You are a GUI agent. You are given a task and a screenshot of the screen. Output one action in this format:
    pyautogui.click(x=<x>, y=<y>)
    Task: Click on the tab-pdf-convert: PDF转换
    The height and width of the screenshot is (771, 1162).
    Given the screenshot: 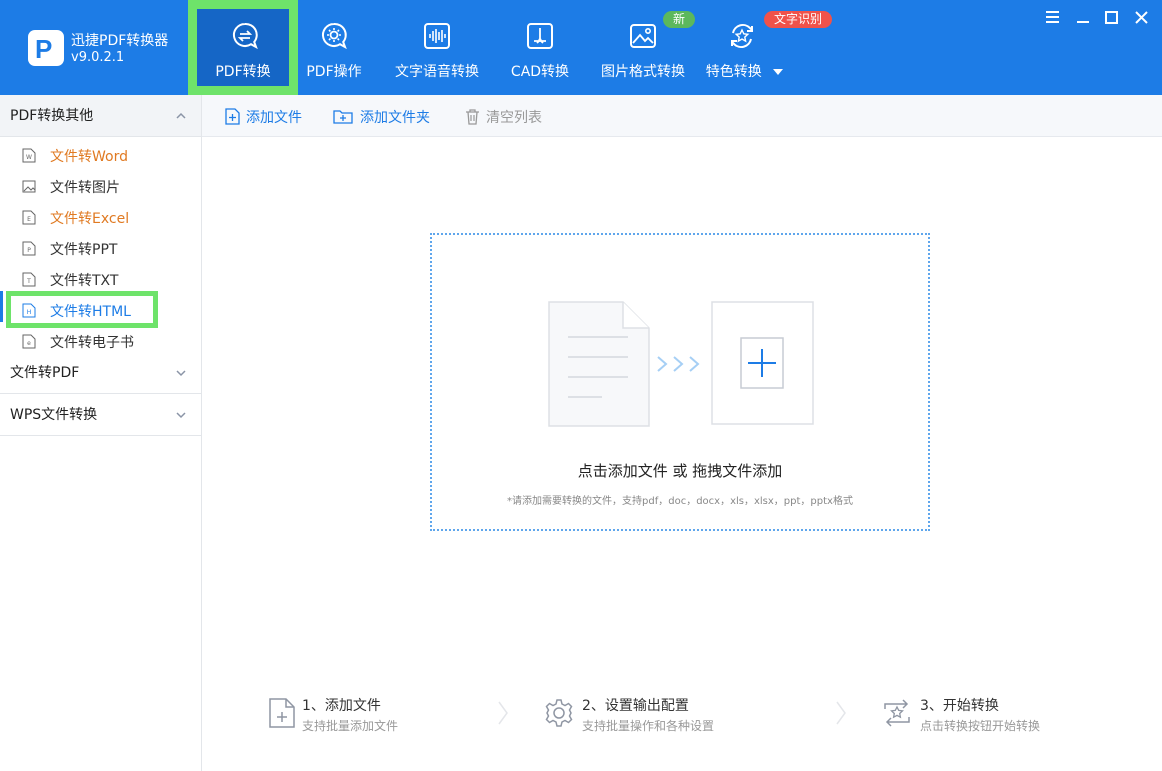 What is the action you would take?
    pyautogui.click(x=243, y=47)
    